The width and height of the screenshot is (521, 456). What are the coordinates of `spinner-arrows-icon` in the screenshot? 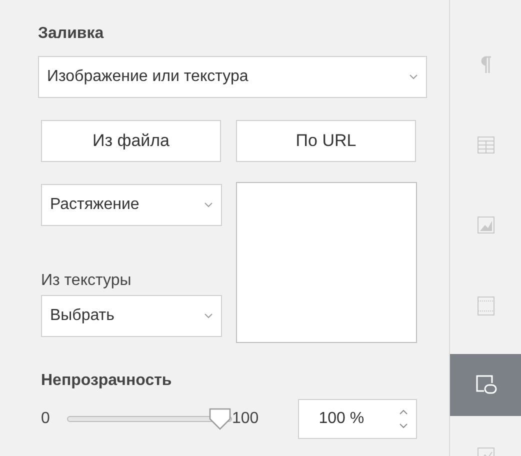 It's located at (403, 419).